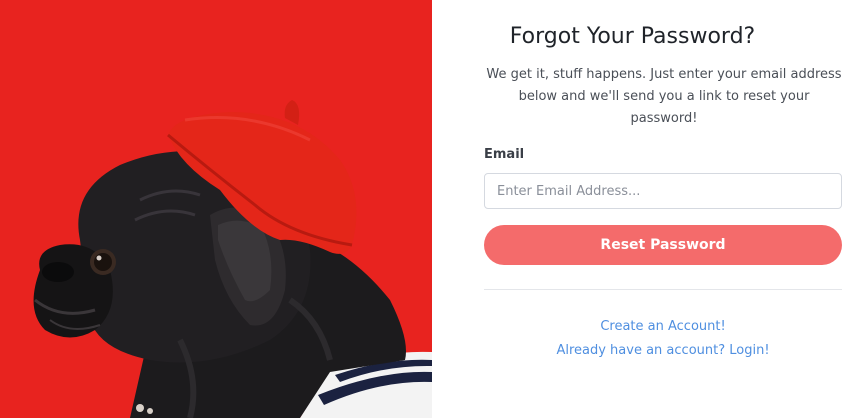 The height and width of the screenshot is (418, 865). I want to click on divider, so click(663, 289).